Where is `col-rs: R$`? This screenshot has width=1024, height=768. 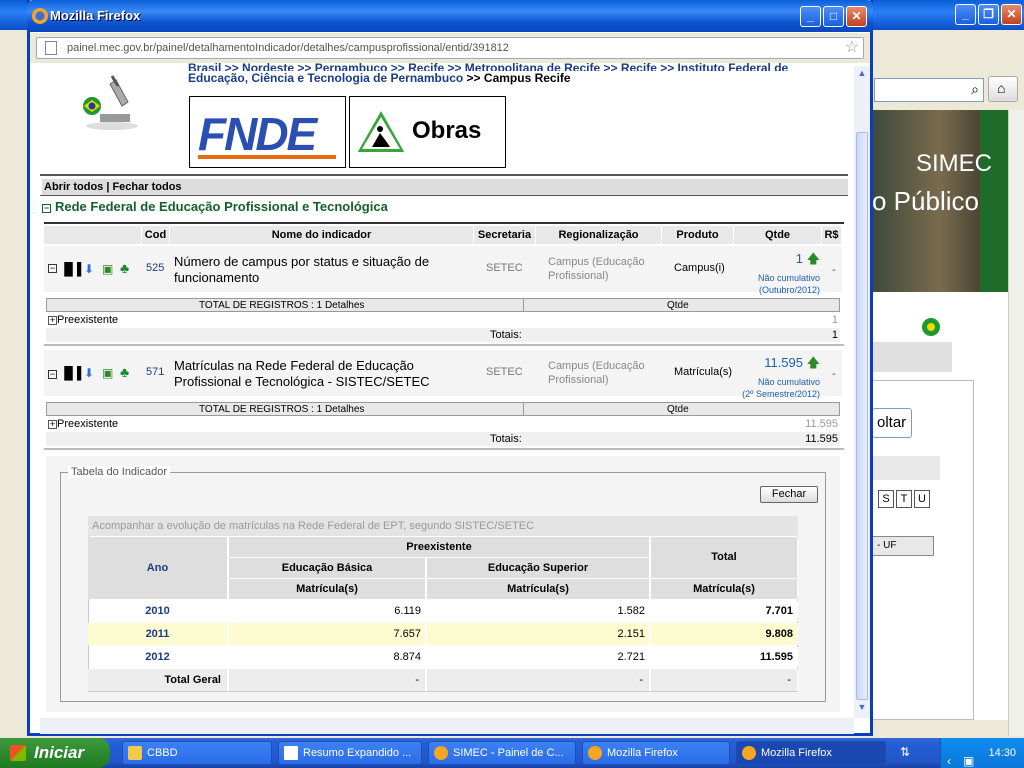
col-rs: R$ is located at coordinates (832, 235).